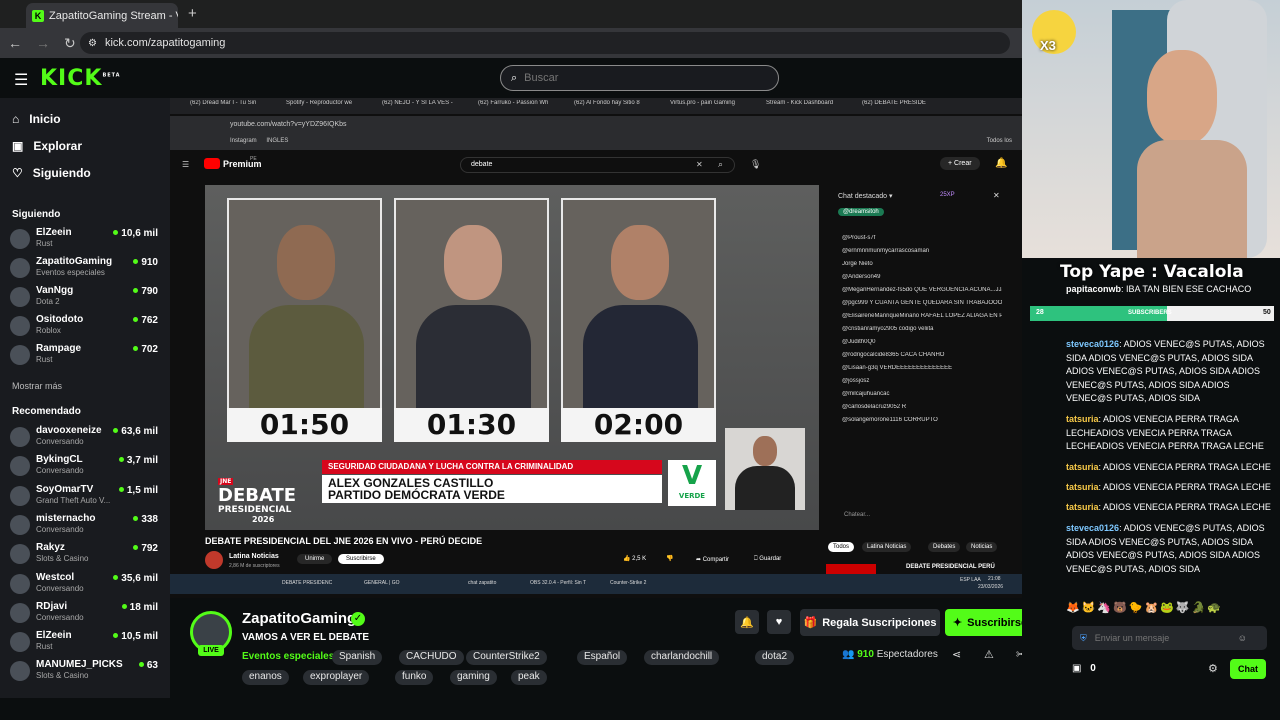 This screenshot has width=1280, height=720. I want to click on reload-icon: ↻, so click(70, 43).